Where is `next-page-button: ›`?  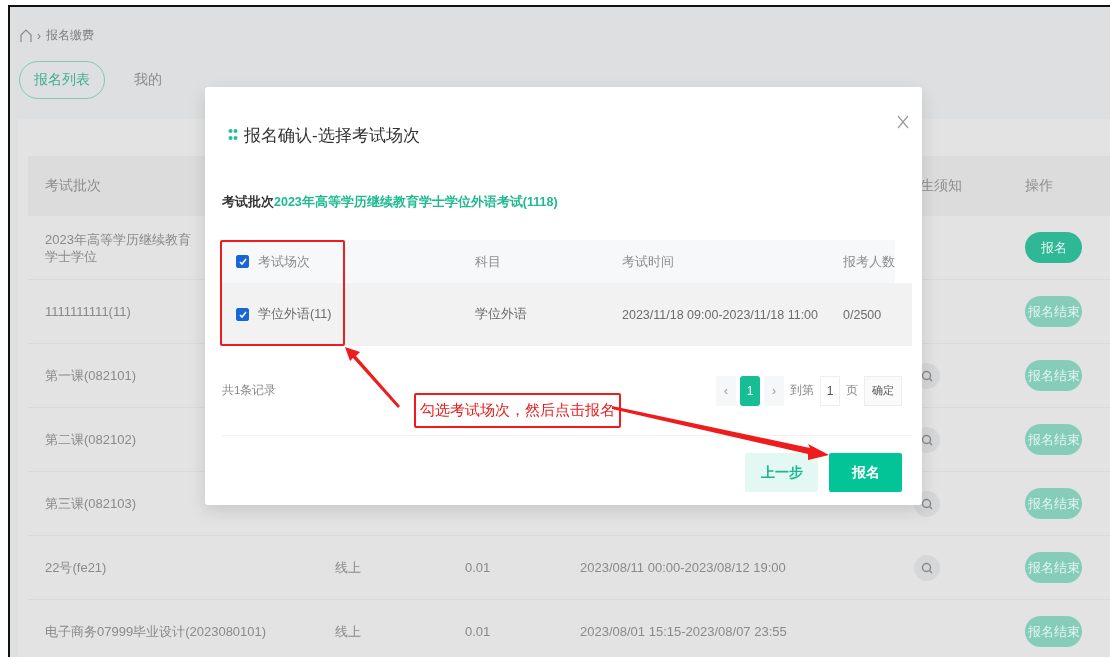
next-page-button: › is located at coordinates (774, 390).